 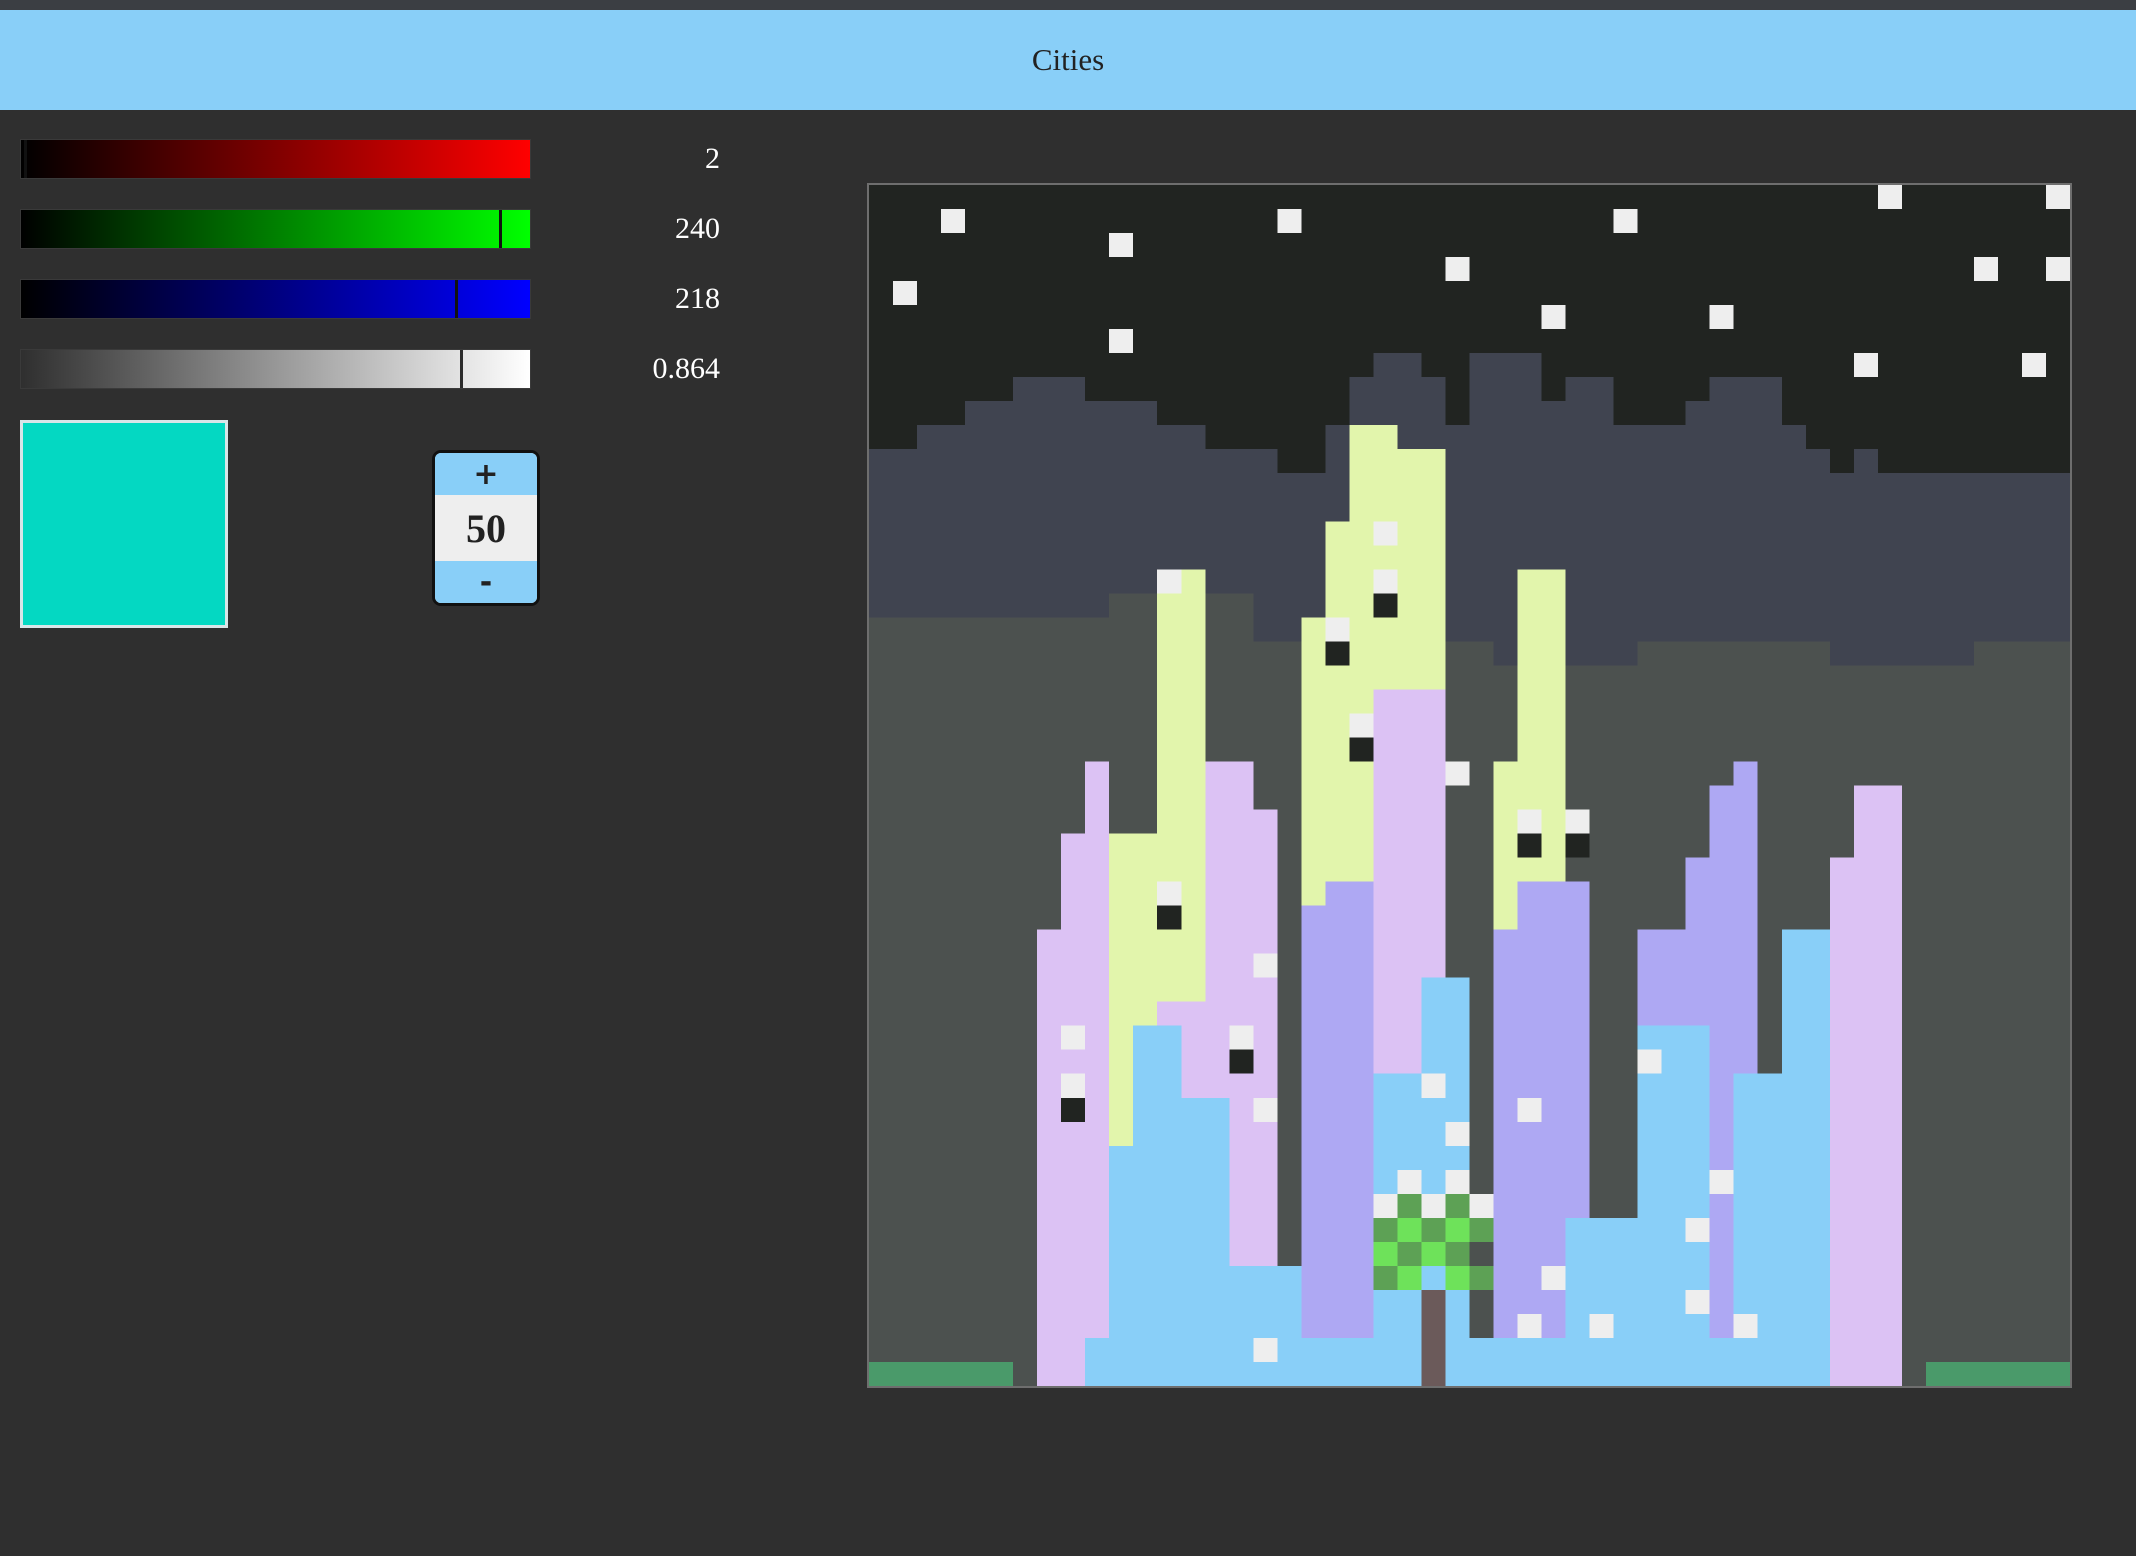 I want to click on alpha-value: 0.864, so click(x=686, y=368).